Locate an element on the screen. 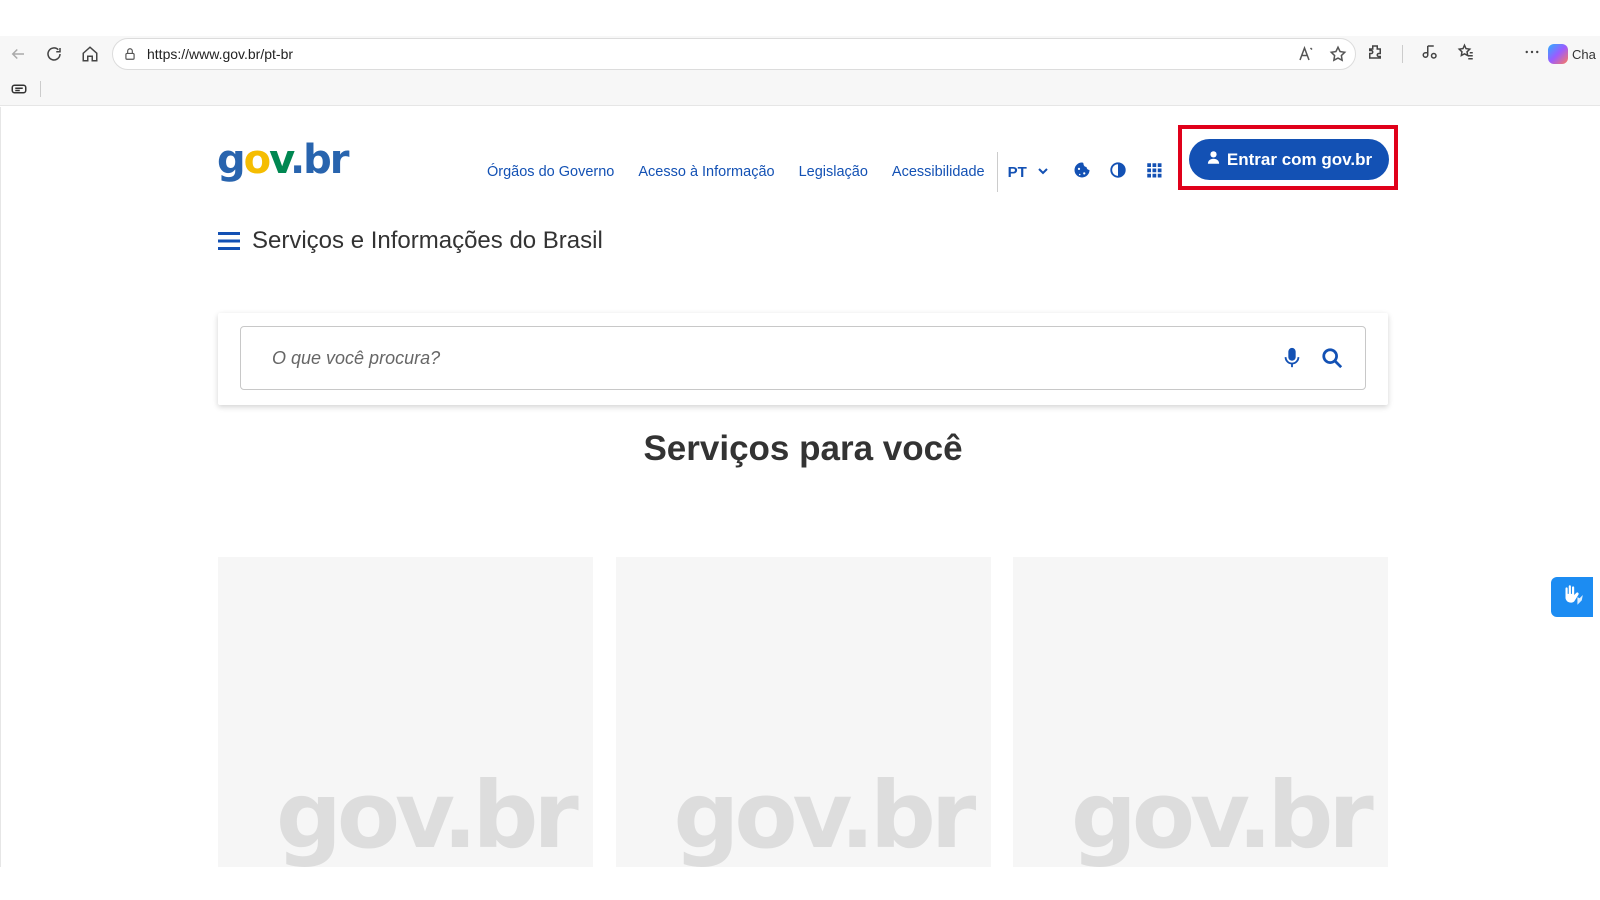  nav-link-legislacao: Legislação is located at coordinates (833, 172).